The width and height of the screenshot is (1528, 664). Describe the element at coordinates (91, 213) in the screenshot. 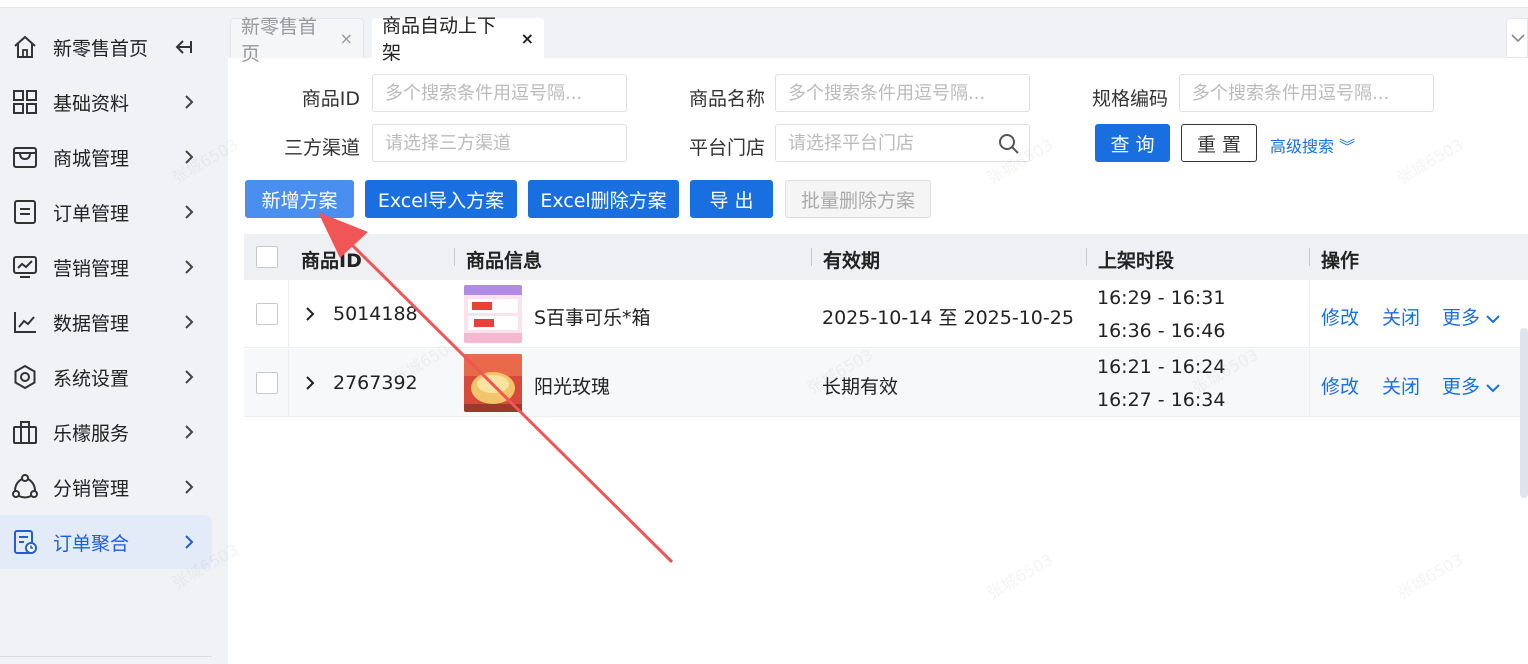

I see `sidebar-item-label: 订单管理` at that location.